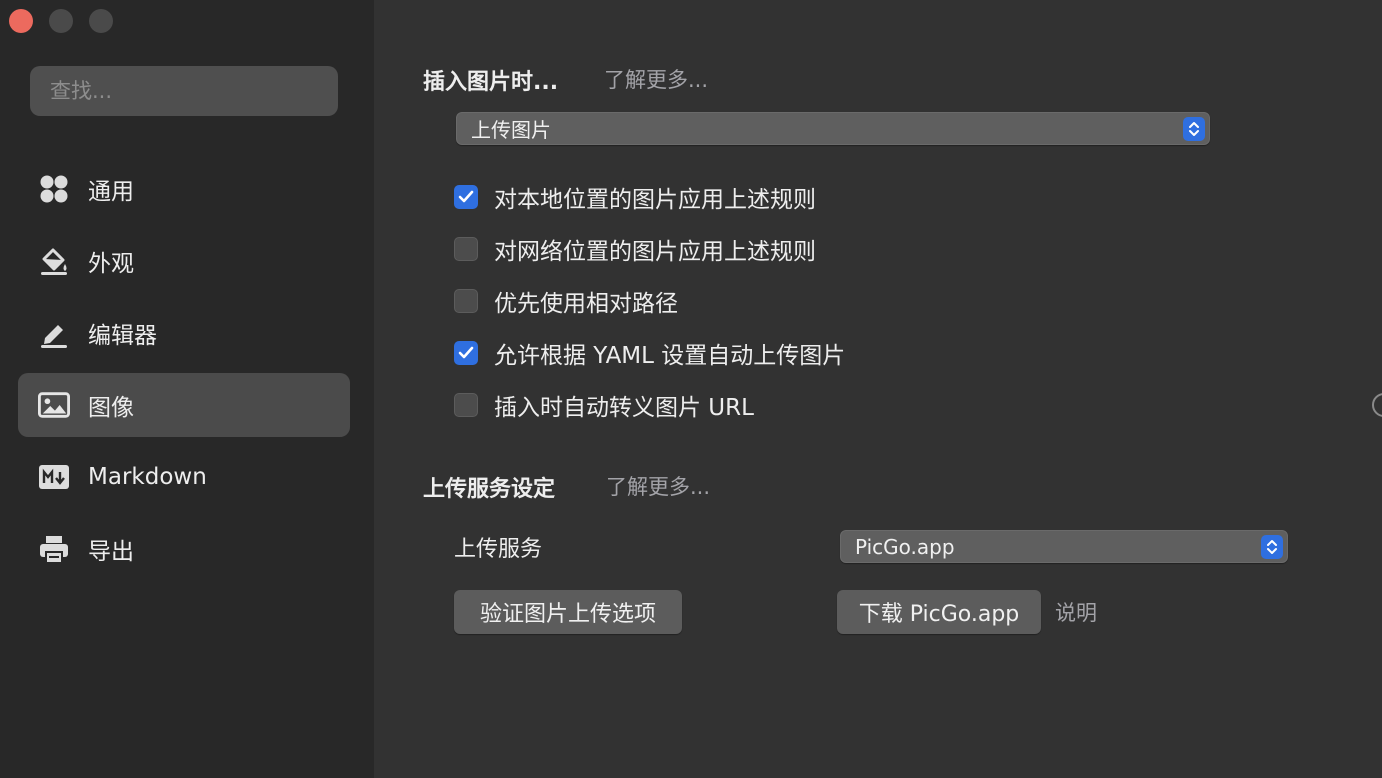 The image size is (1382, 778). I want to click on sidebar-item-label: 图像, so click(111, 408).